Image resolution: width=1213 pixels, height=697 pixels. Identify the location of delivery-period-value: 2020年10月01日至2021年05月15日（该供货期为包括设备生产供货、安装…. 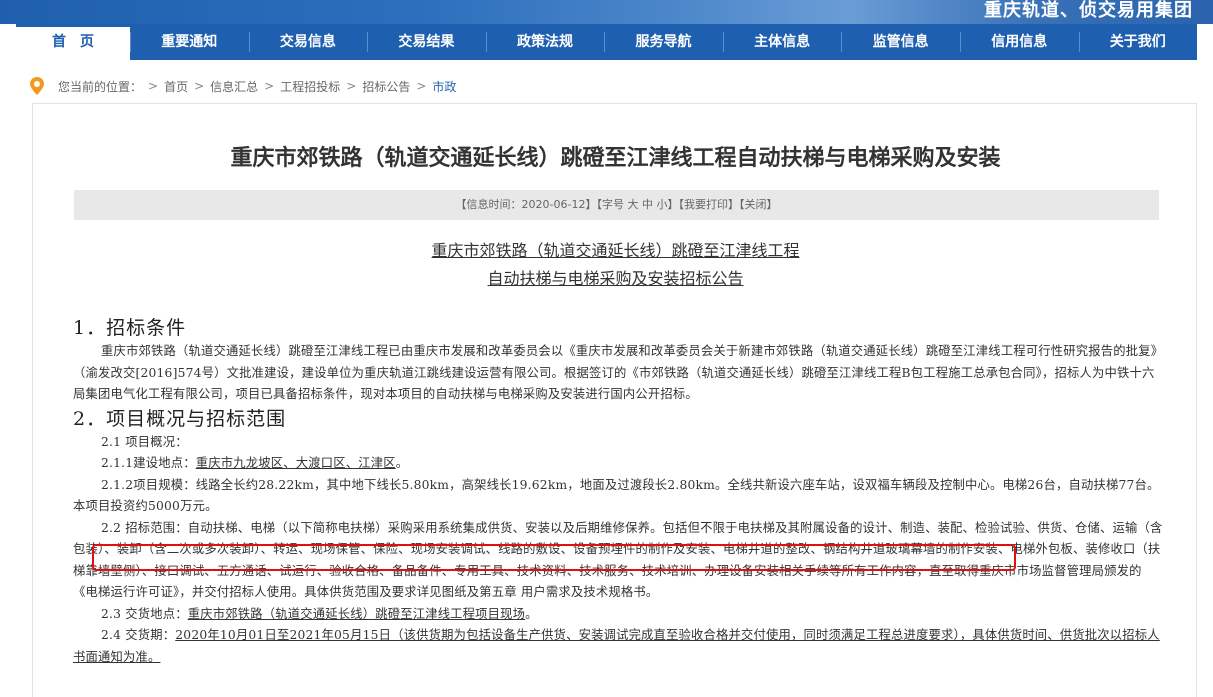
(616, 646).